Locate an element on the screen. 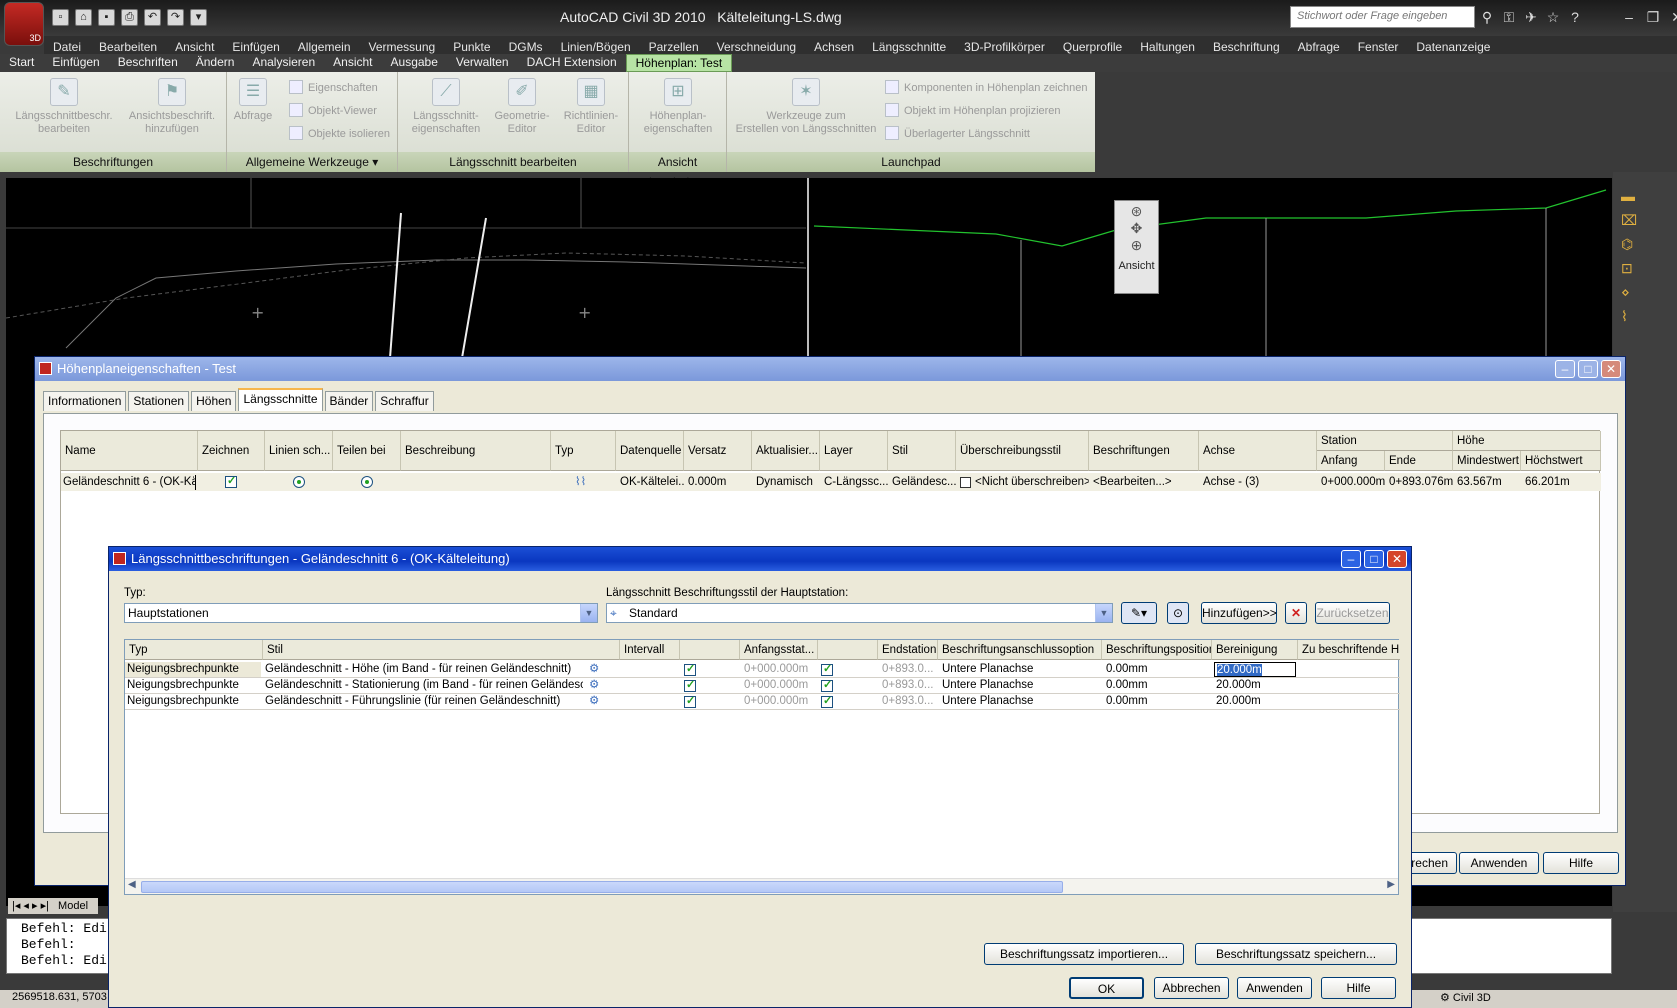 The height and width of the screenshot is (1008, 1677). menu-verschneidung: Verschneidung is located at coordinates (756, 47).